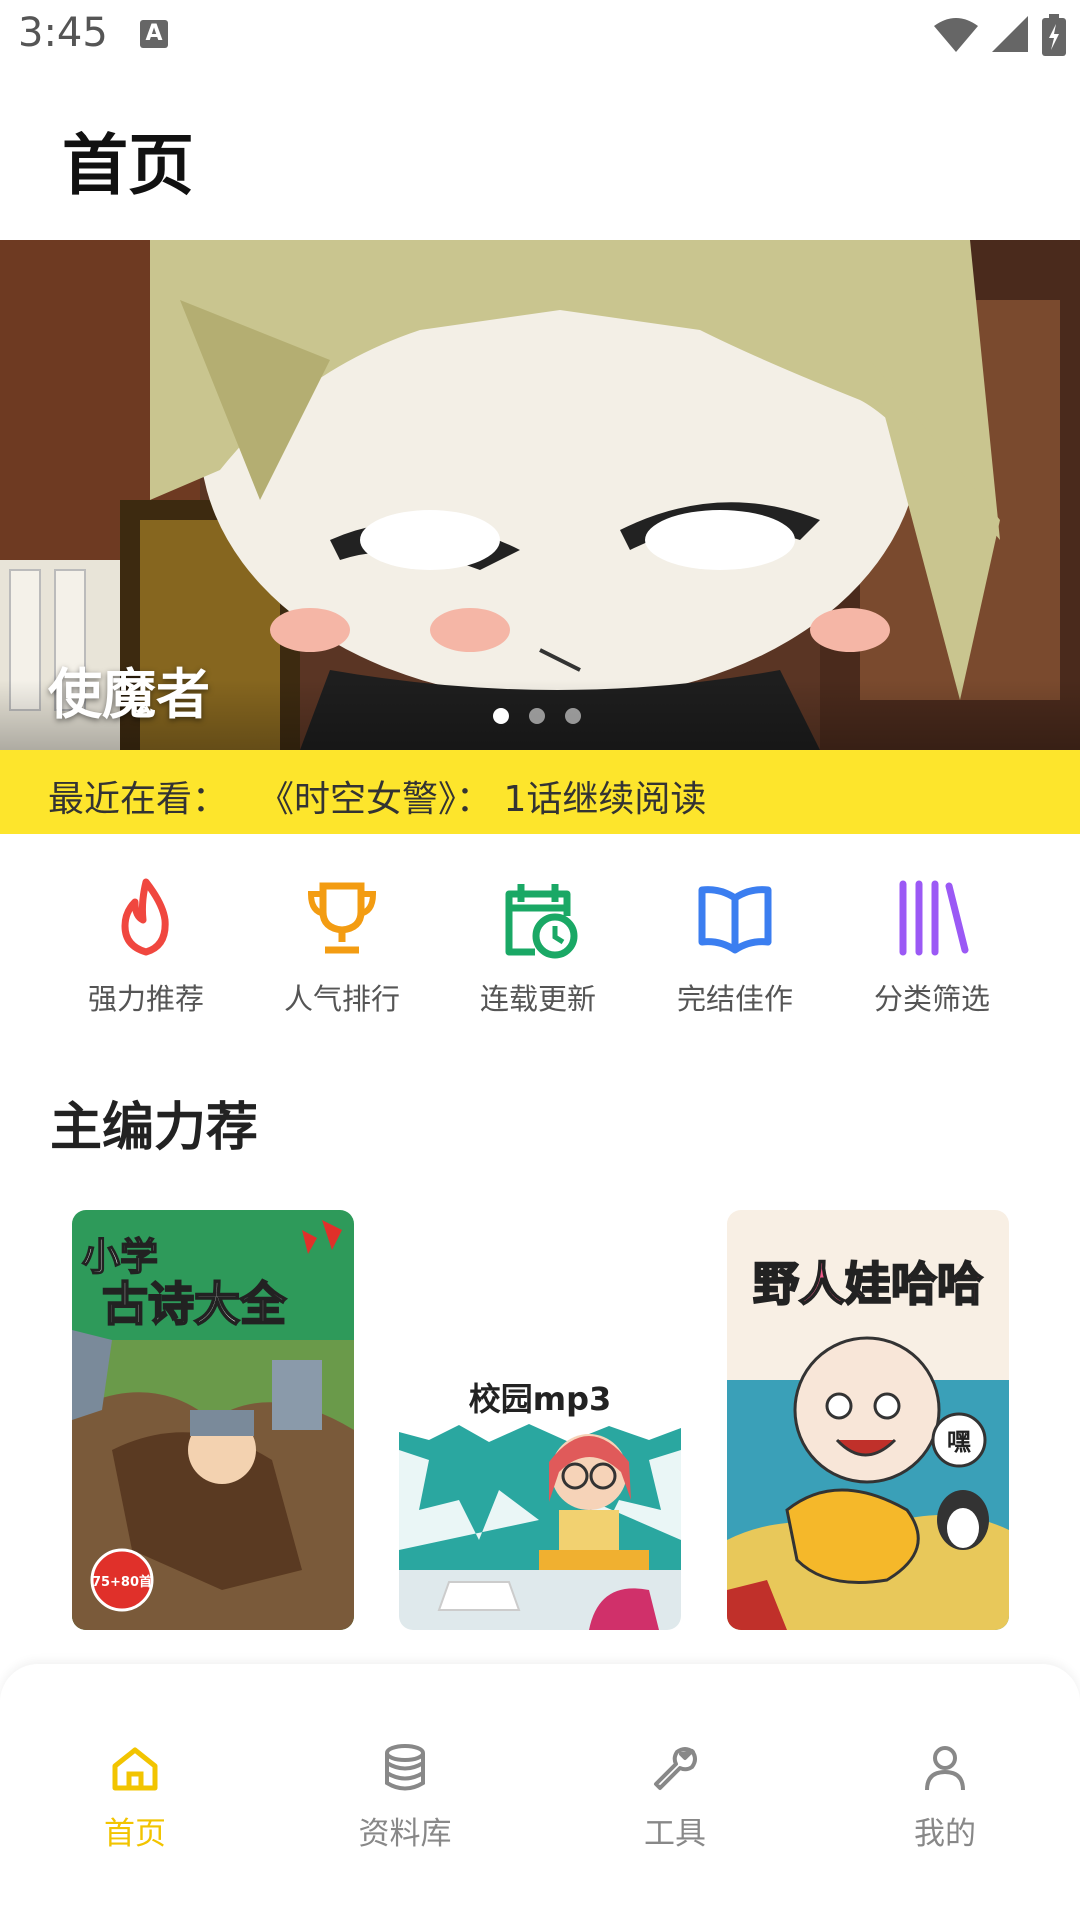 This screenshot has height=1920, width=1080. I want to click on book-cover-image: 野人娃哈哈 嘿, so click(868, 1420).